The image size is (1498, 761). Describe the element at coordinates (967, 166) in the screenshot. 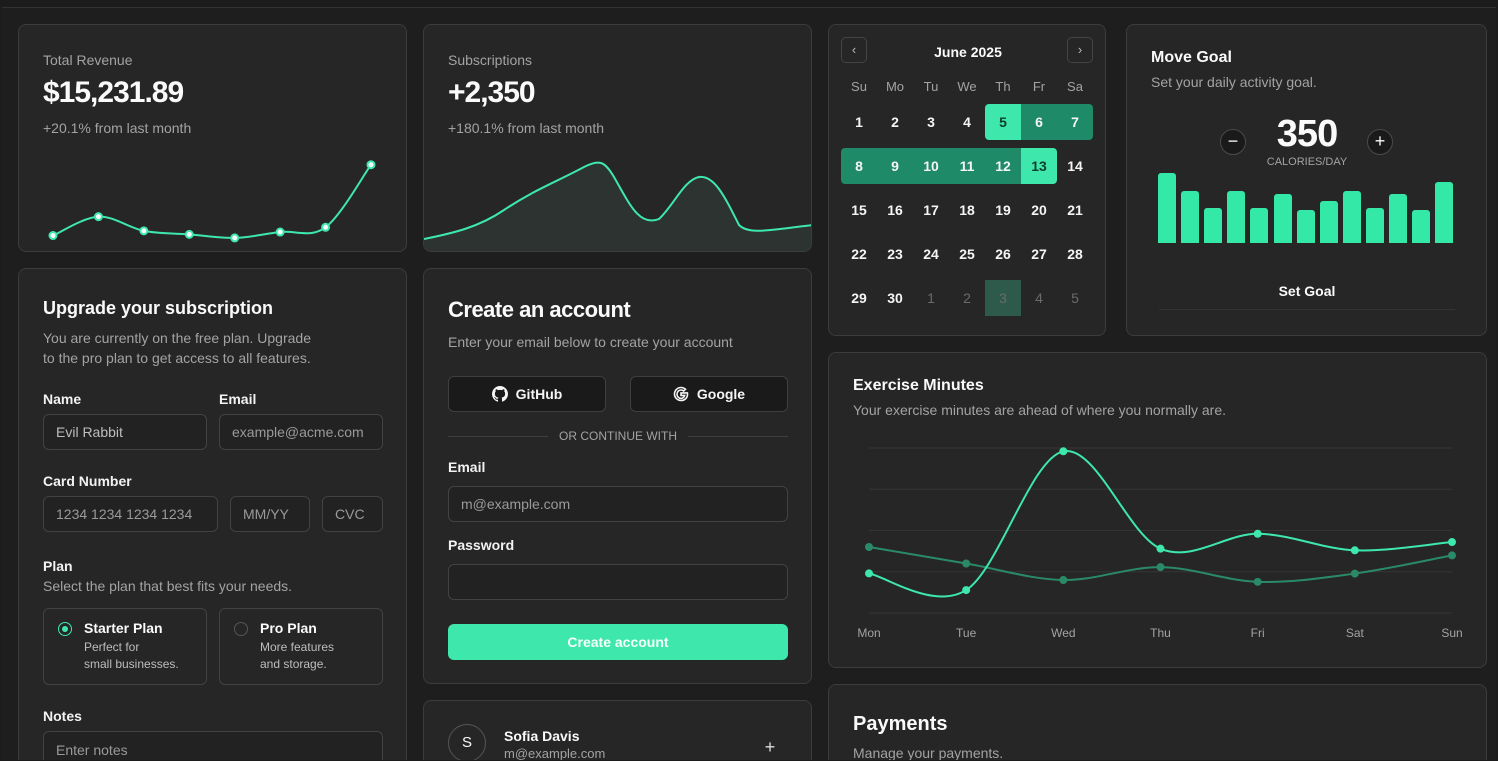

I see `calendar-day: 11` at that location.